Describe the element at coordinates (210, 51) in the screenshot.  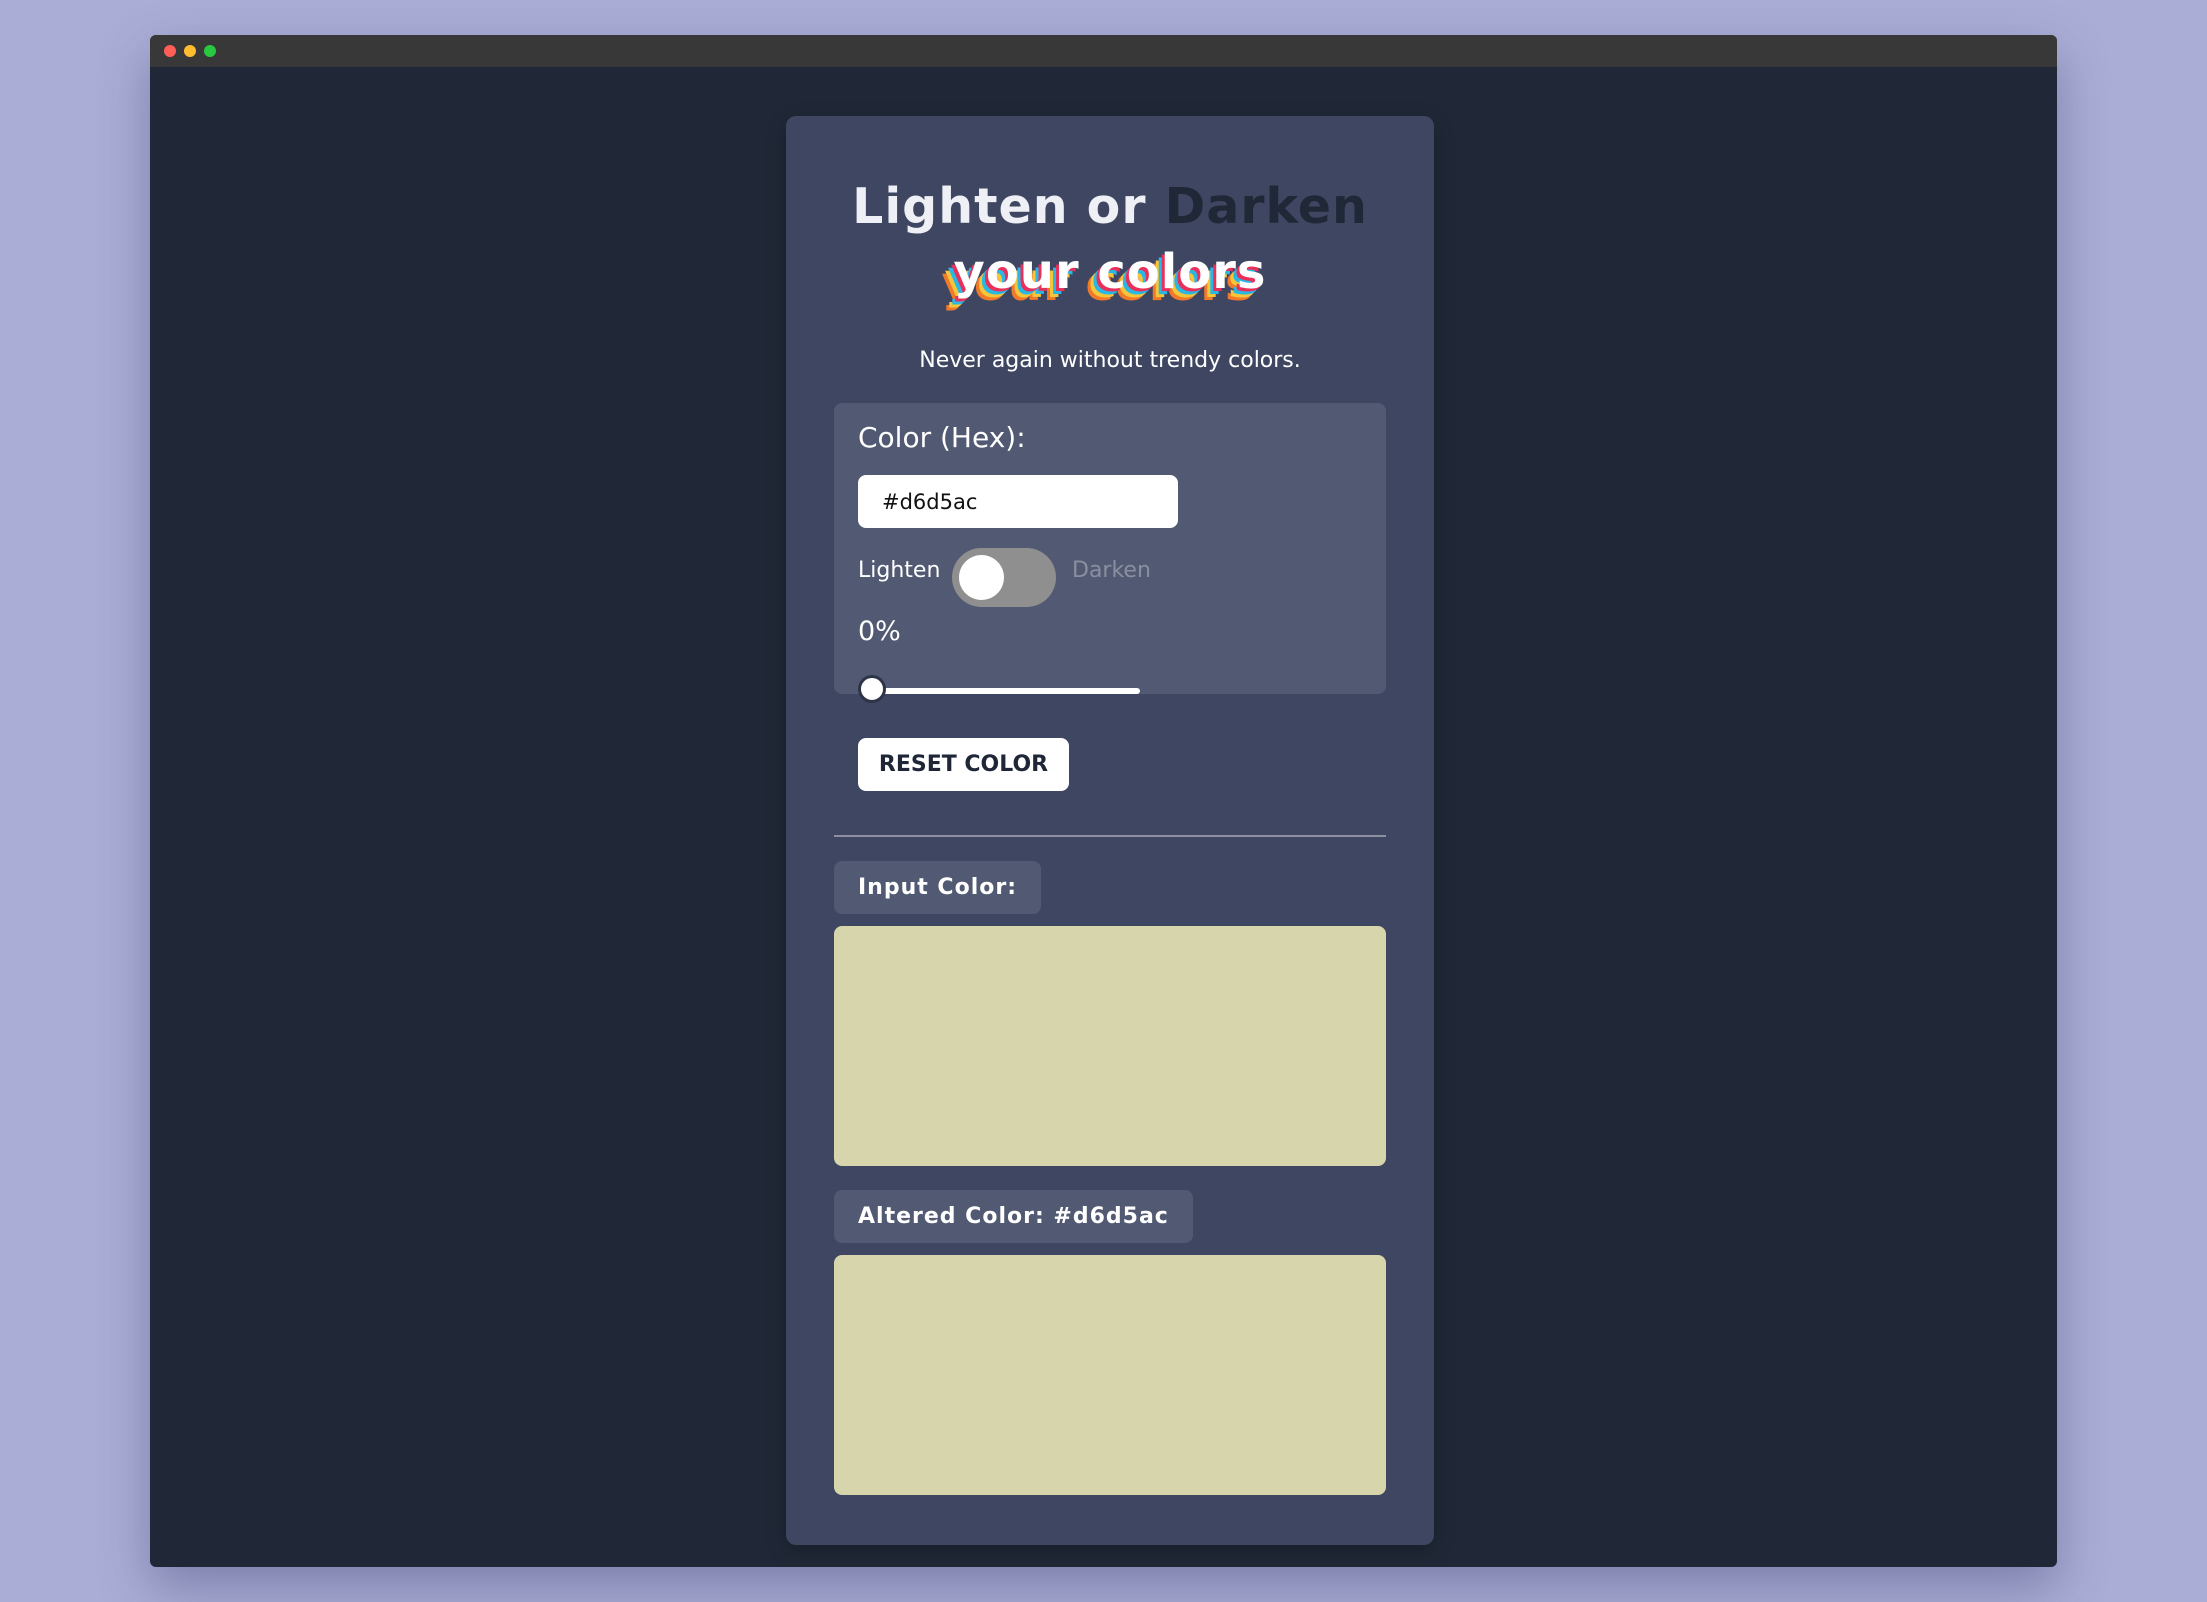
I see `maximize-window-button` at that location.